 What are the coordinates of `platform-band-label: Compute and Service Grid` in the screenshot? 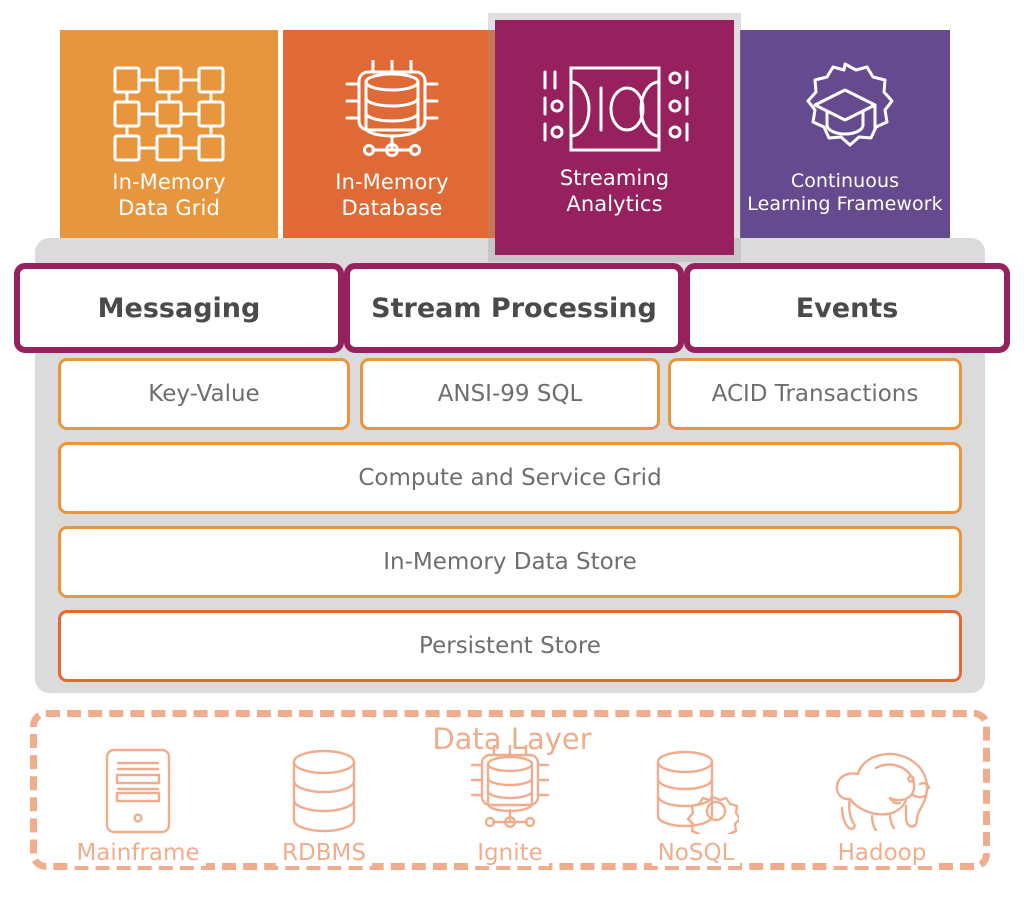 It's located at (510, 478).